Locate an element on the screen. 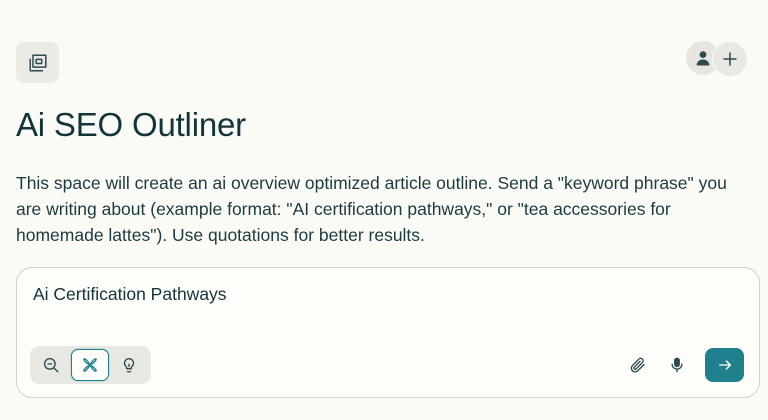 Image resolution: width=768 pixels, height=420 pixels. mode-selector is located at coordinates (90, 365).